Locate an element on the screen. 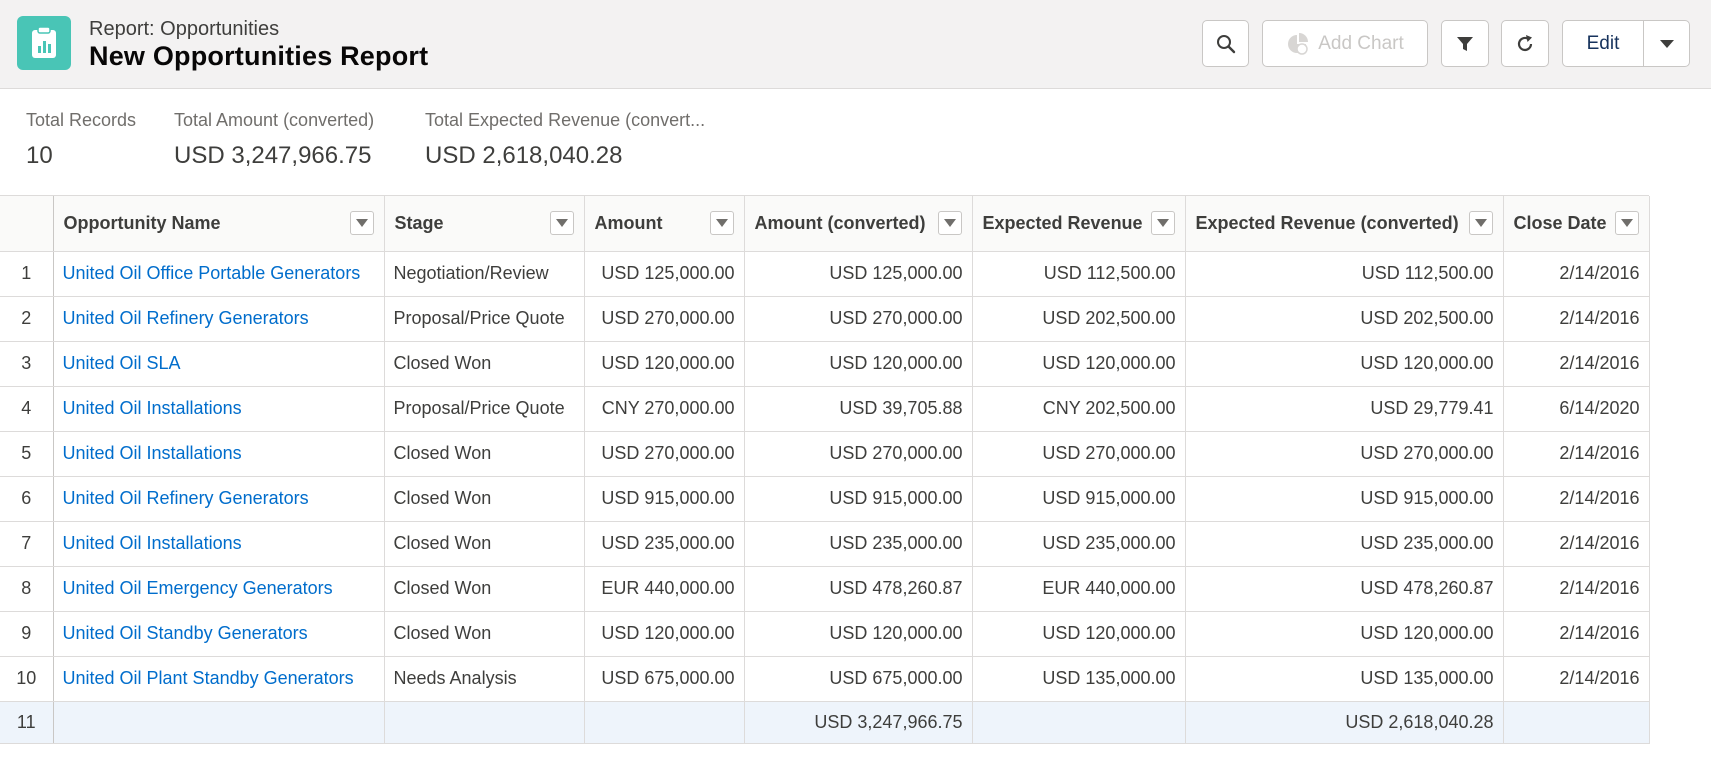 Image resolution: width=1711 pixels, height=770 pixels. expected-revenue-converted-cell: USD 120,000.00 is located at coordinates (1344, 364).